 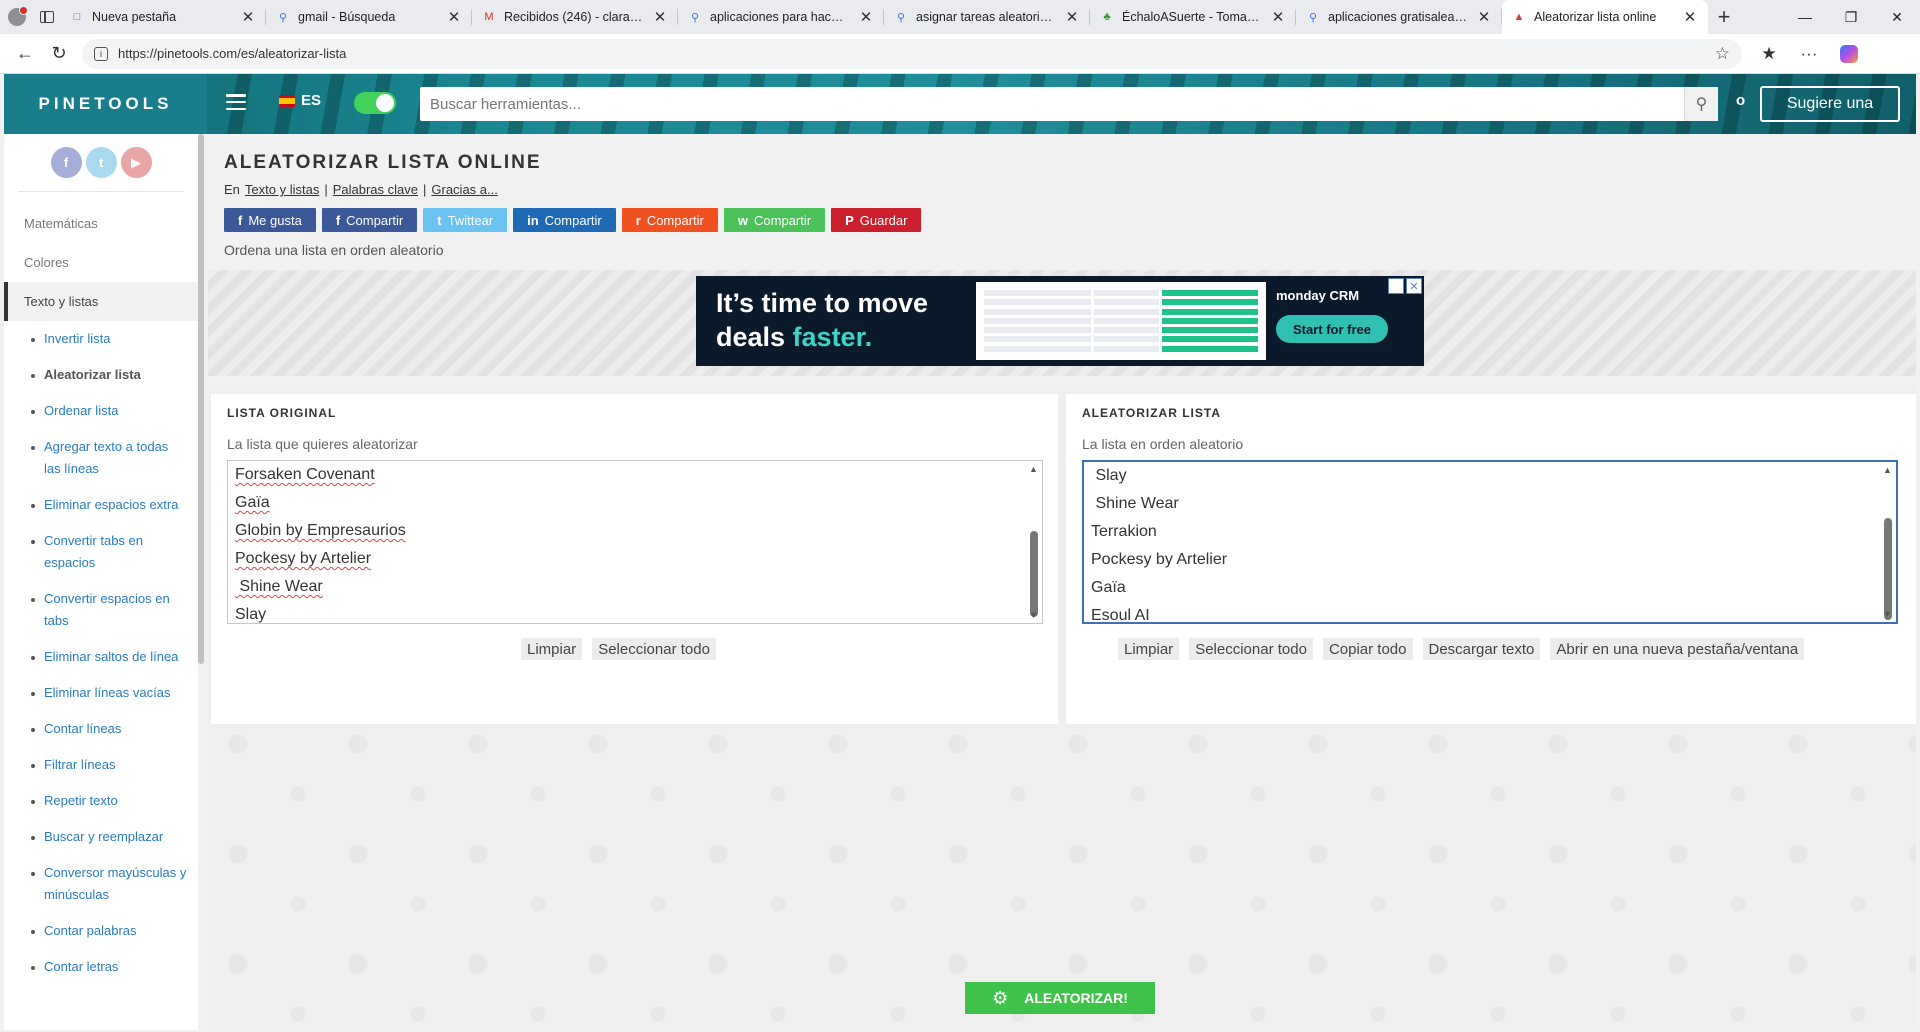 What do you see at coordinates (101, 610) in the screenshot?
I see `sidebar-item: Convertir espacios en tabs` at bounding box center [101, 610].